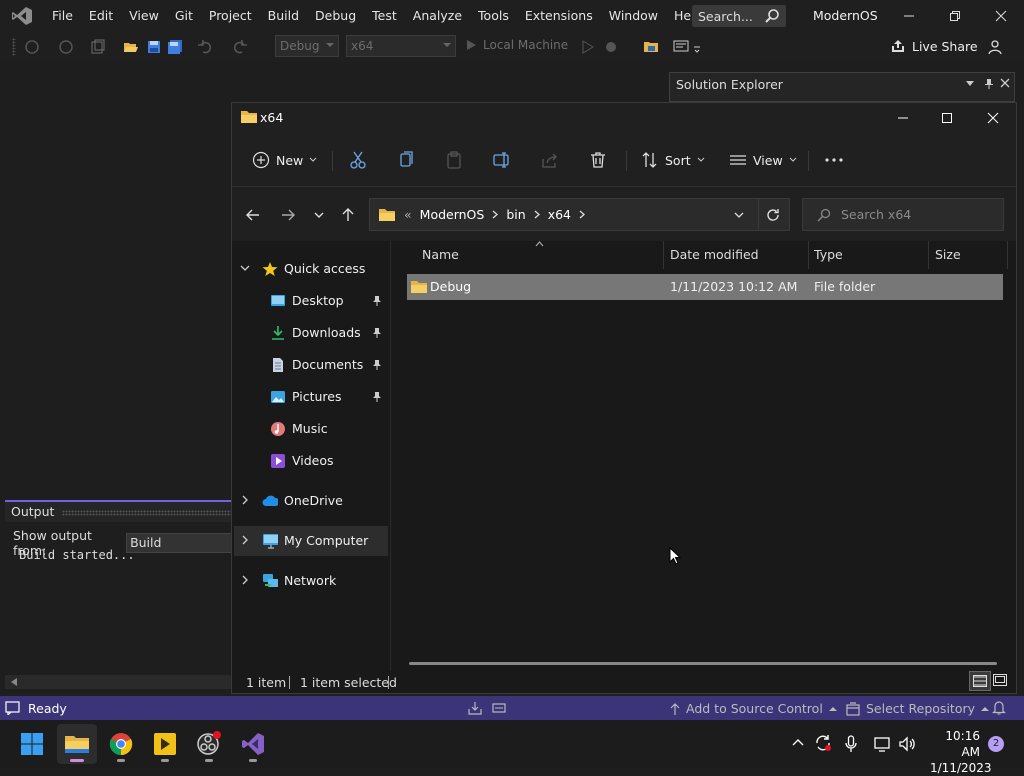 The image size is (1024, 776). I want to click on microphone-icon, so click(851, 744).